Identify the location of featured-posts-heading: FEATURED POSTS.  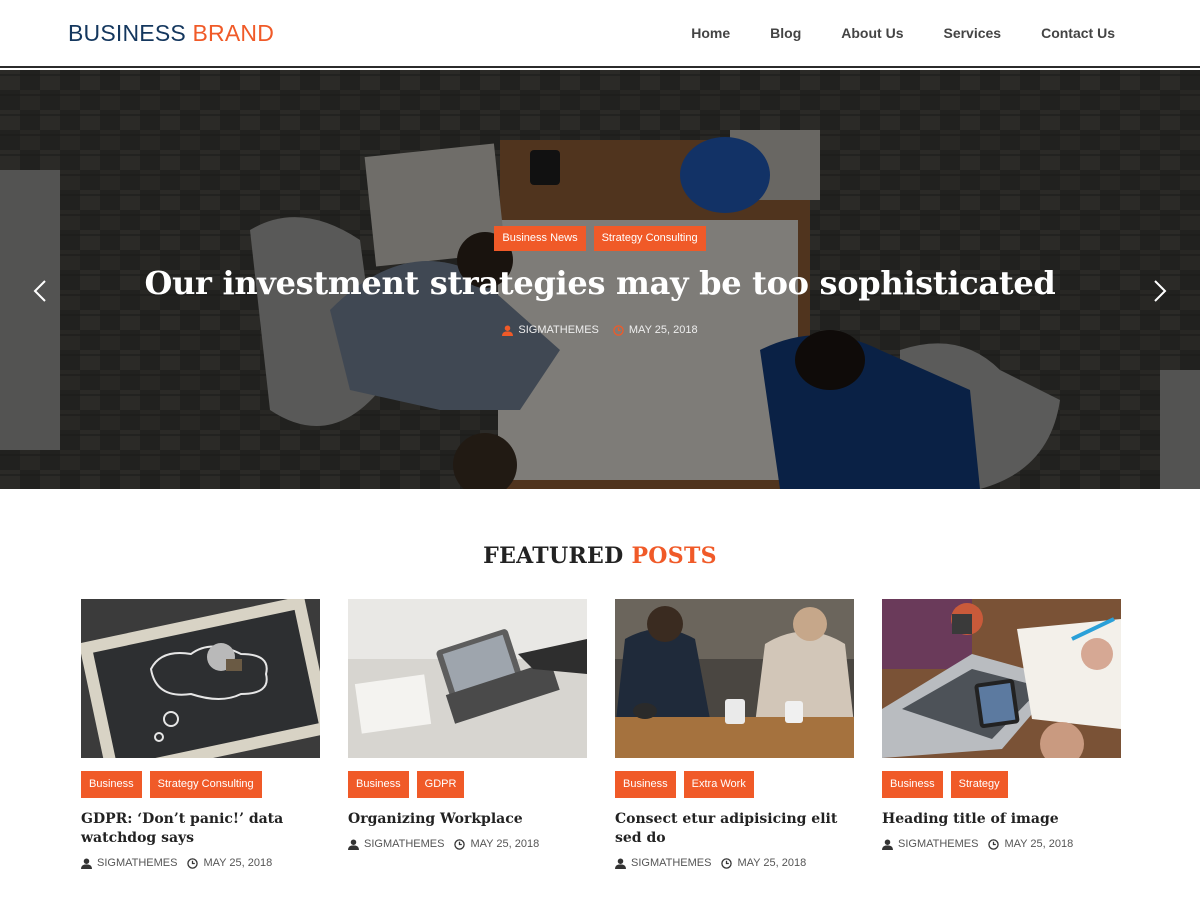
(600, 556).